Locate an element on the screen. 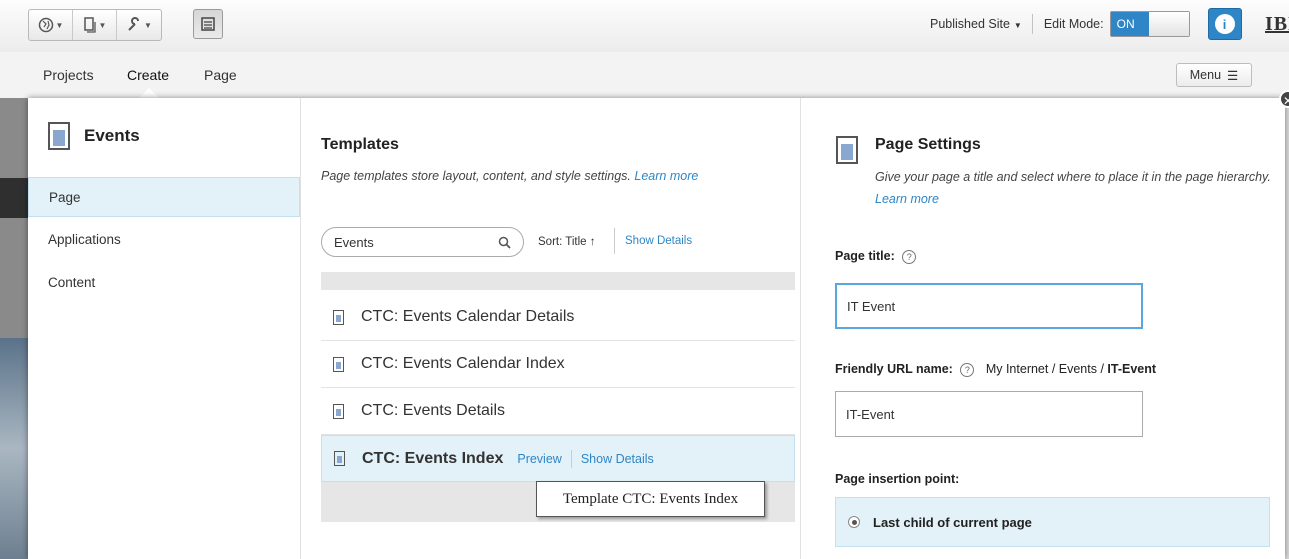 The width and height of the screenshot is (1289, 559). published-site-dropdown: Published Site ▼ is located at coordinates (980, 24).